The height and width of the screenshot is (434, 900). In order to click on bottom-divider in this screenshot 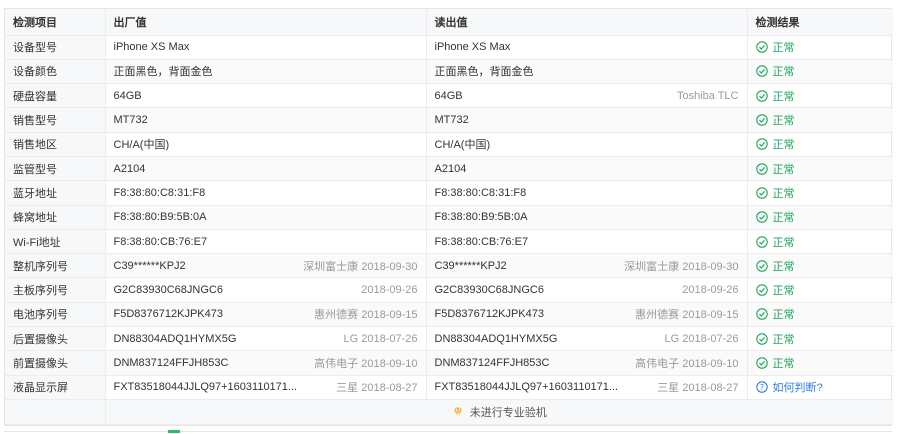, I will do `click(448, 431)`.